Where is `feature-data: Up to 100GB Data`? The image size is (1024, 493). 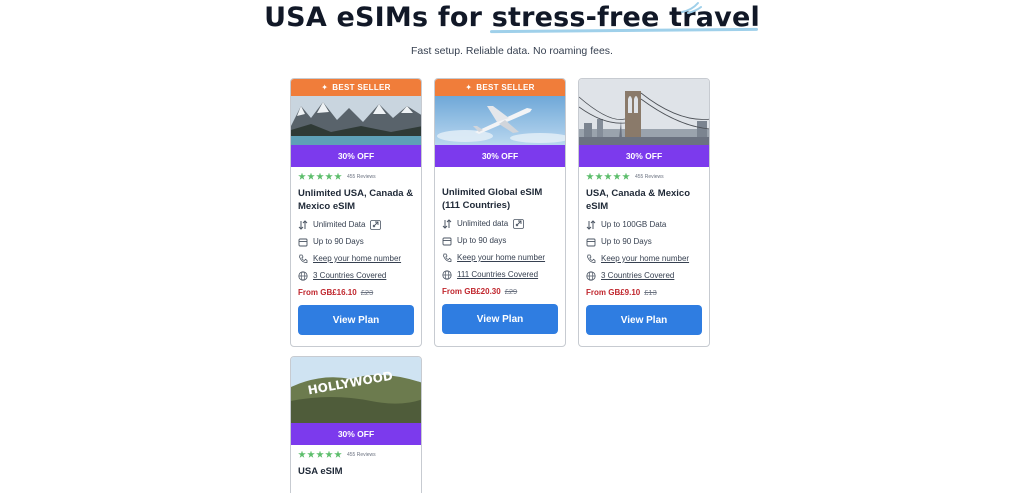
feature-data: Up to 100GB Data is located at coordinates (644, 224).